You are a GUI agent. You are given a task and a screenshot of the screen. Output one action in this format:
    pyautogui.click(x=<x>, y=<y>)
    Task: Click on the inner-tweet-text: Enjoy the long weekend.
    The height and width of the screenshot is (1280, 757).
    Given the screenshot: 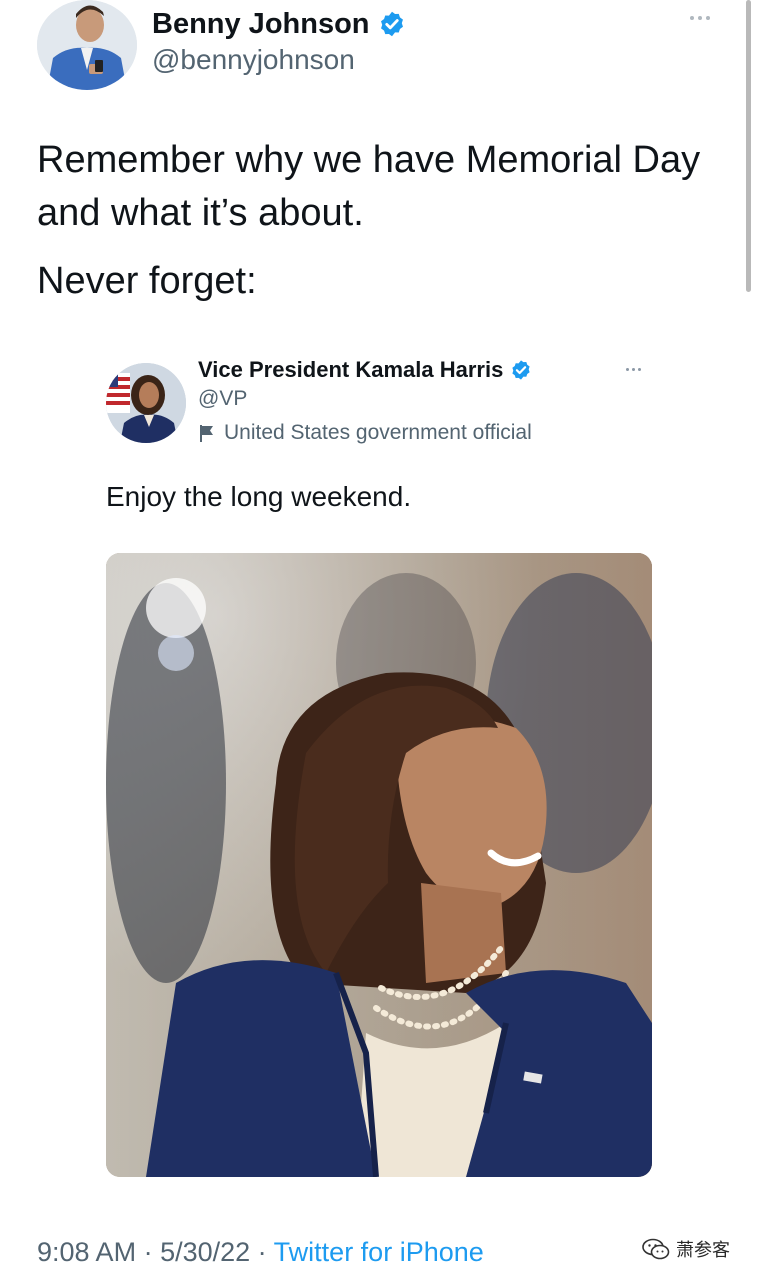 What is the action you would take?
    pyautogui.click(x=259, y=496)
    